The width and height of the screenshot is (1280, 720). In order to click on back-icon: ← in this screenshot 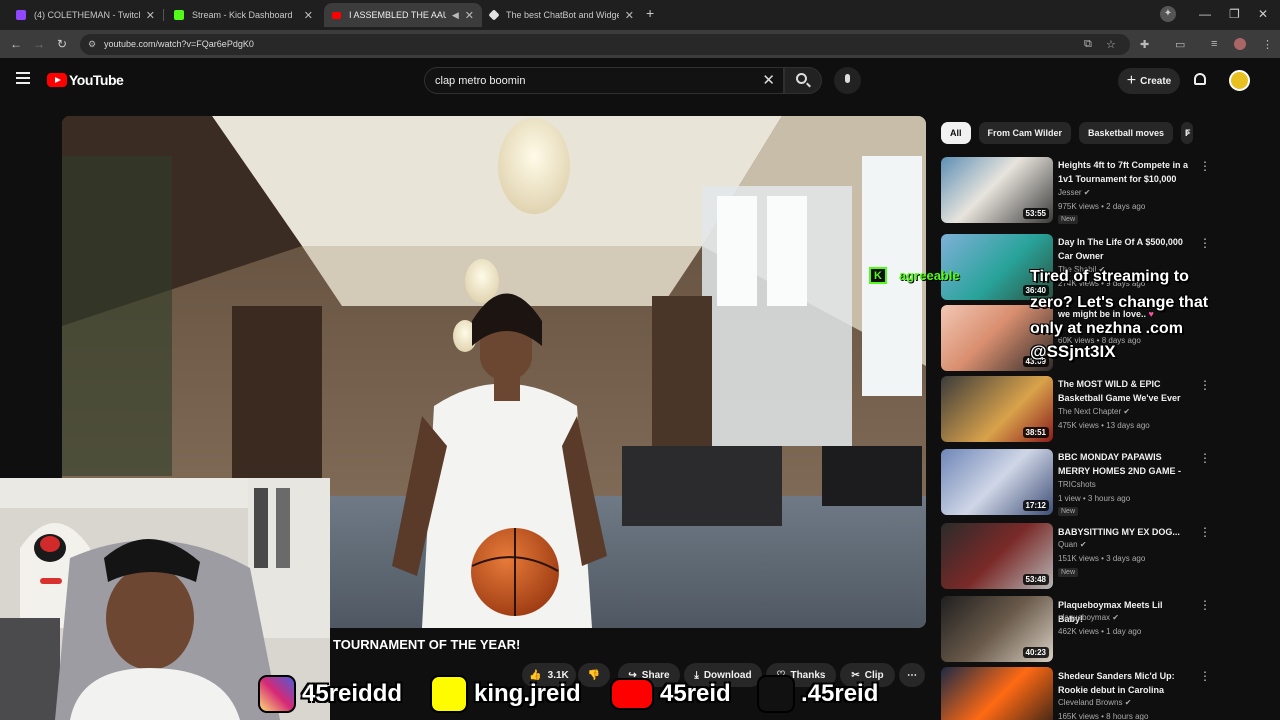, I will do `click(16, 44)`.